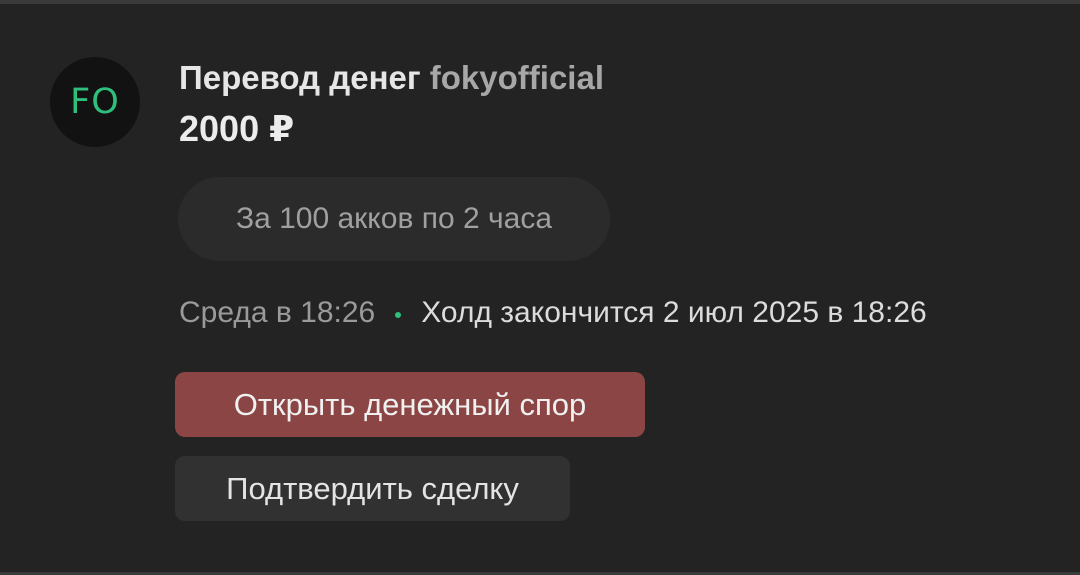 This screenshot has width=1080, height=575. I want to click on open-dispute-button: Открыть денежный спор, so click(410, 404).